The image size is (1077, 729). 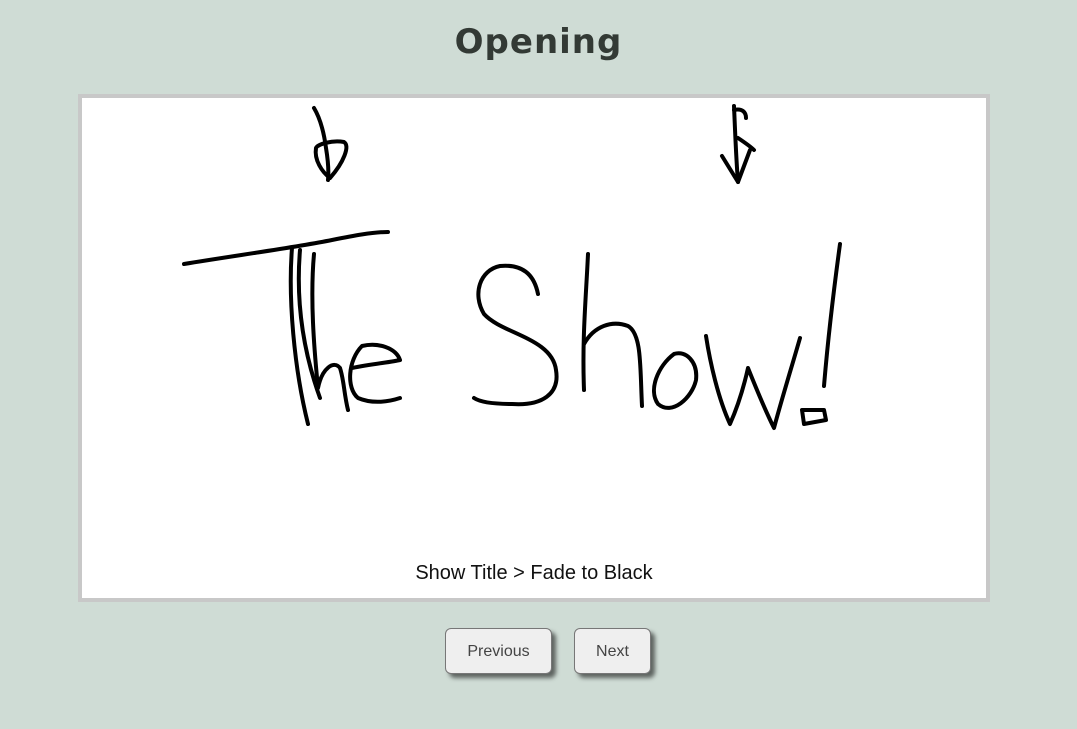 What do you see at coordinates (612, 651) in the screenshot?
I see `next-button: Next` at bounding box center [612, 651].